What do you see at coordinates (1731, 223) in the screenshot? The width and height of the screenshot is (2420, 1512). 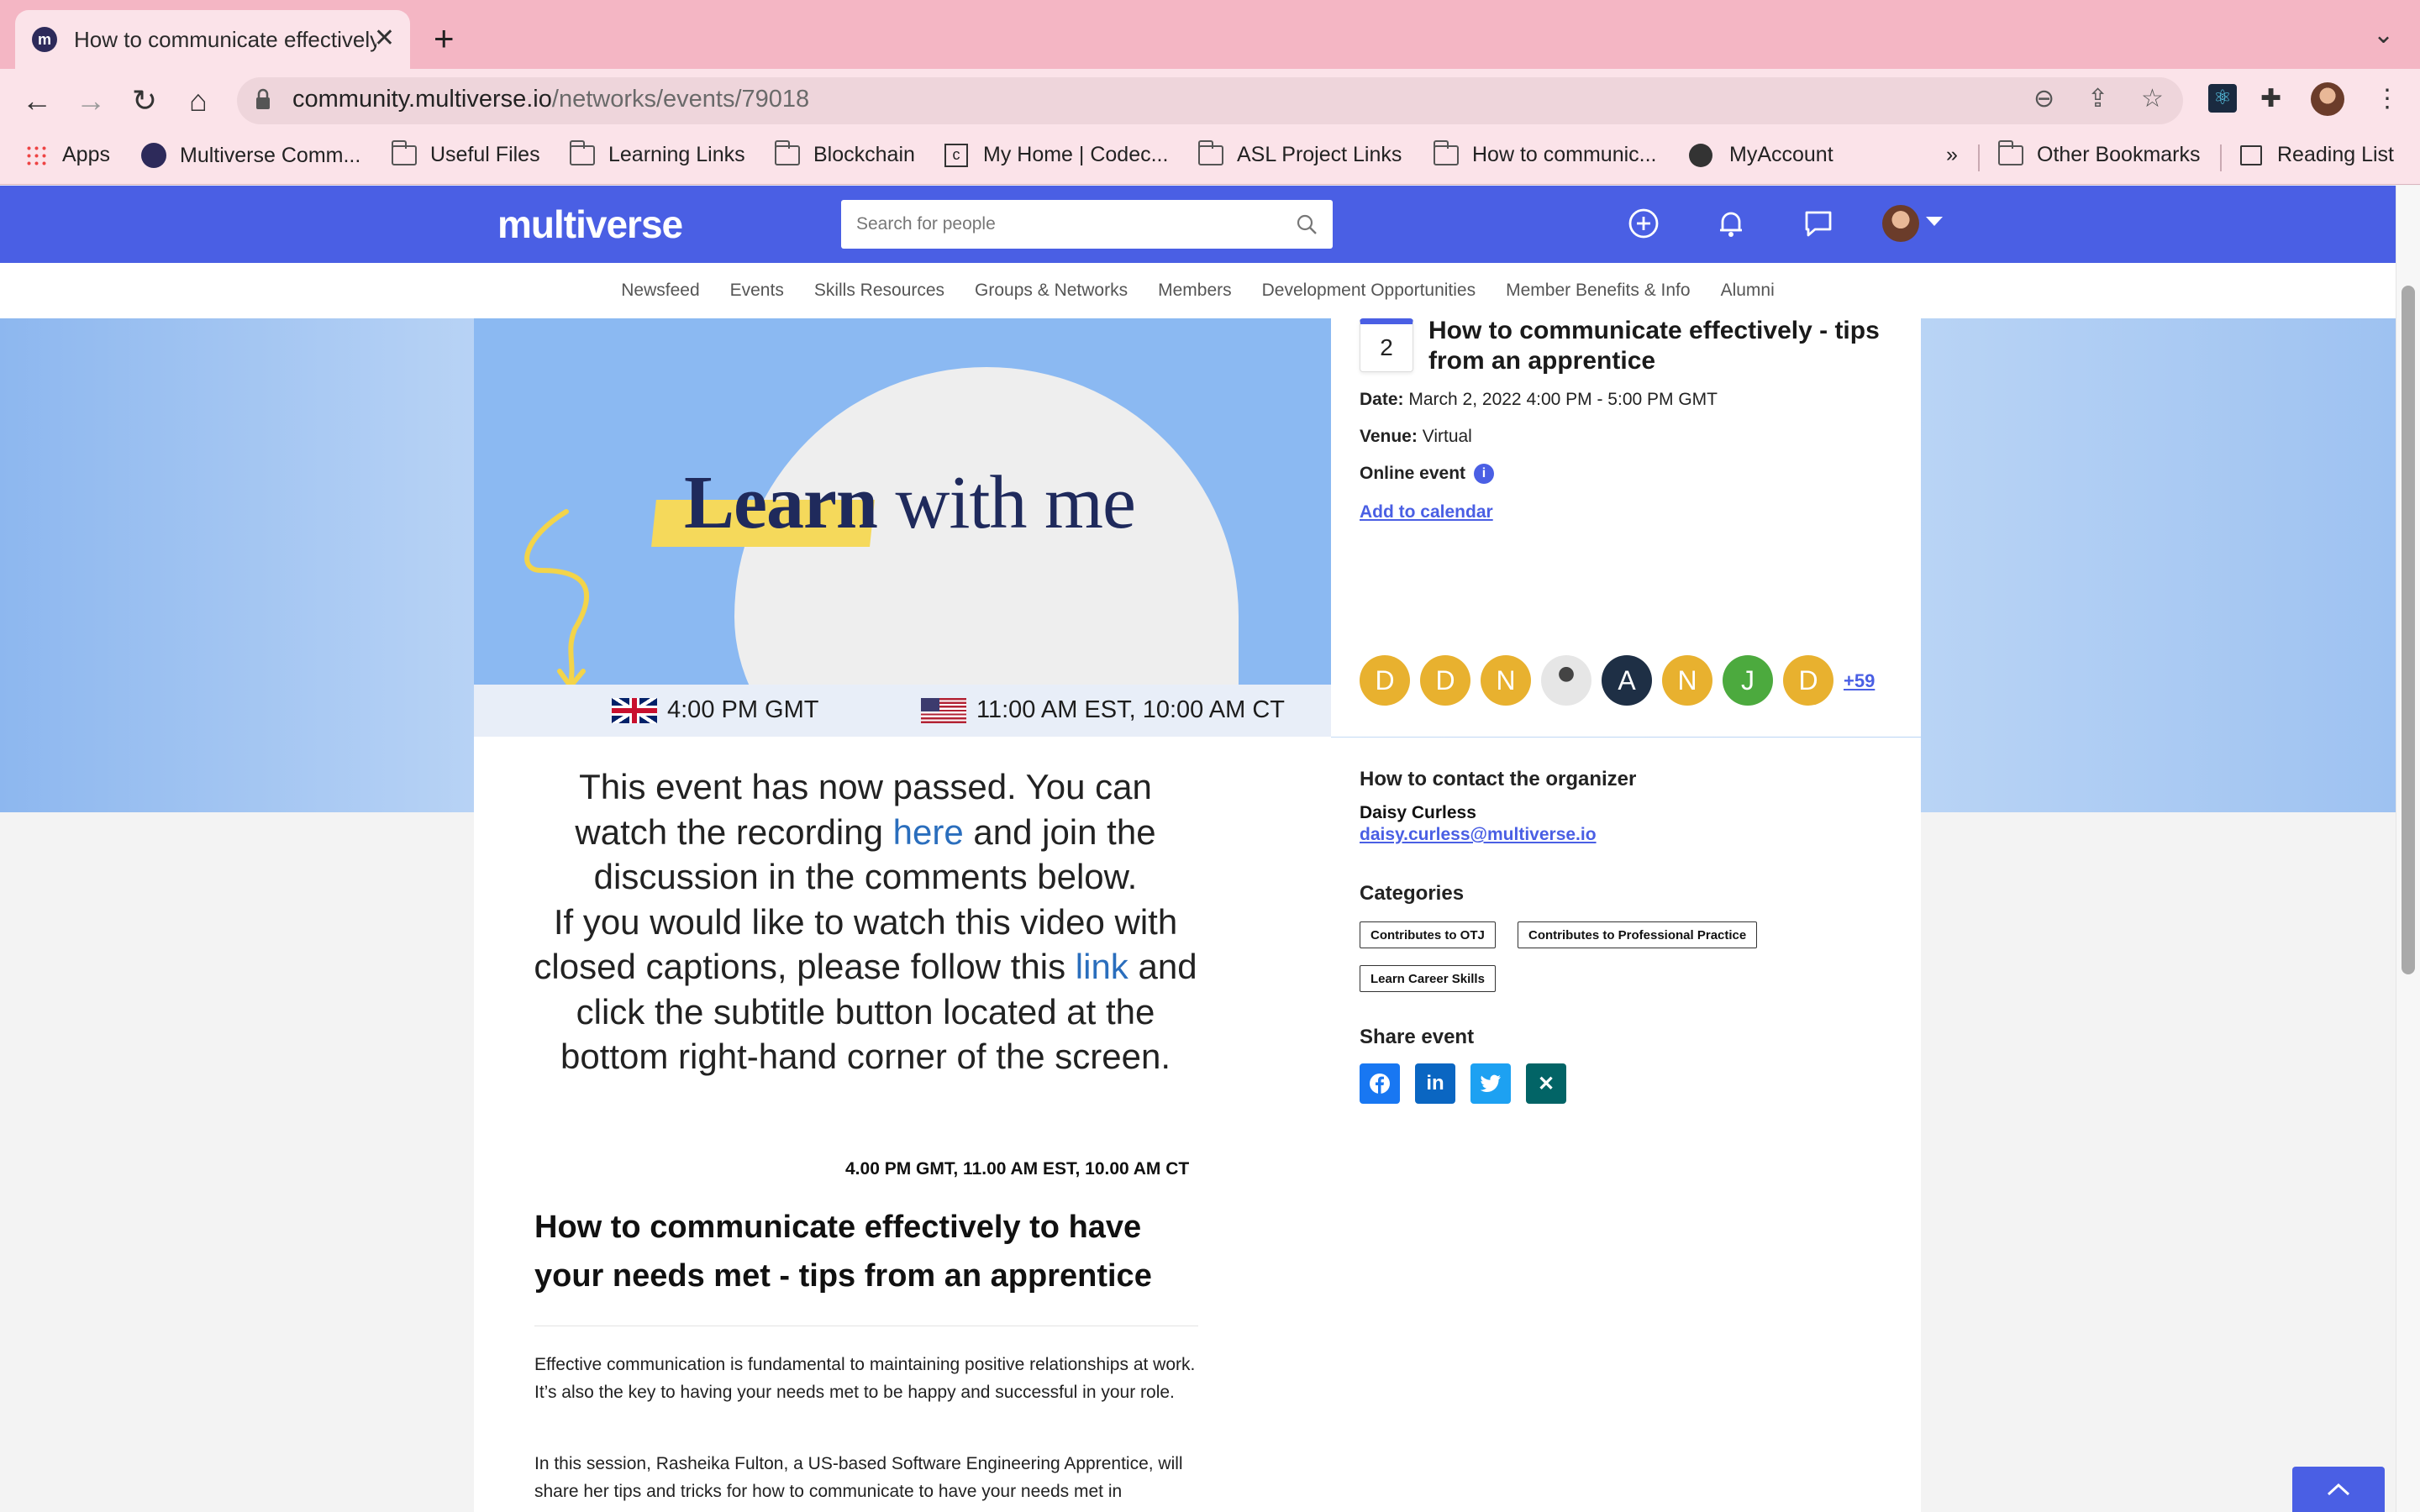 I see `bell-icon` at bounding box center [1731, 223].